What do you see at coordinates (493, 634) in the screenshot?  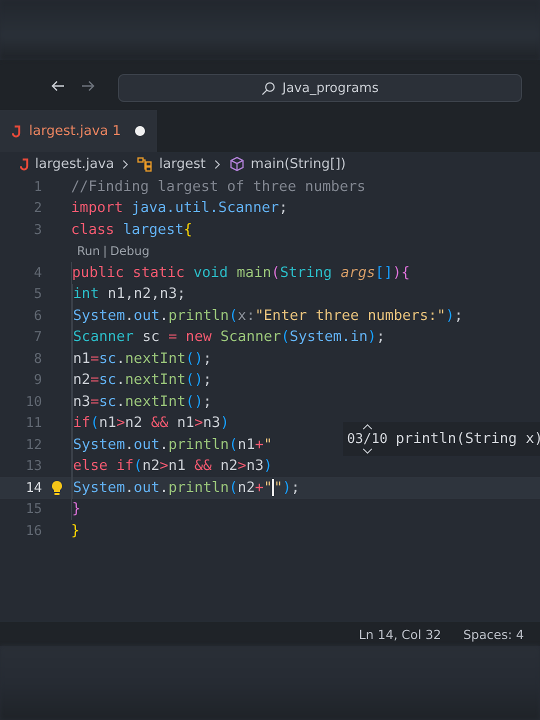 I see `status-item: Spaces: 4` at bounding box center [493, 634].